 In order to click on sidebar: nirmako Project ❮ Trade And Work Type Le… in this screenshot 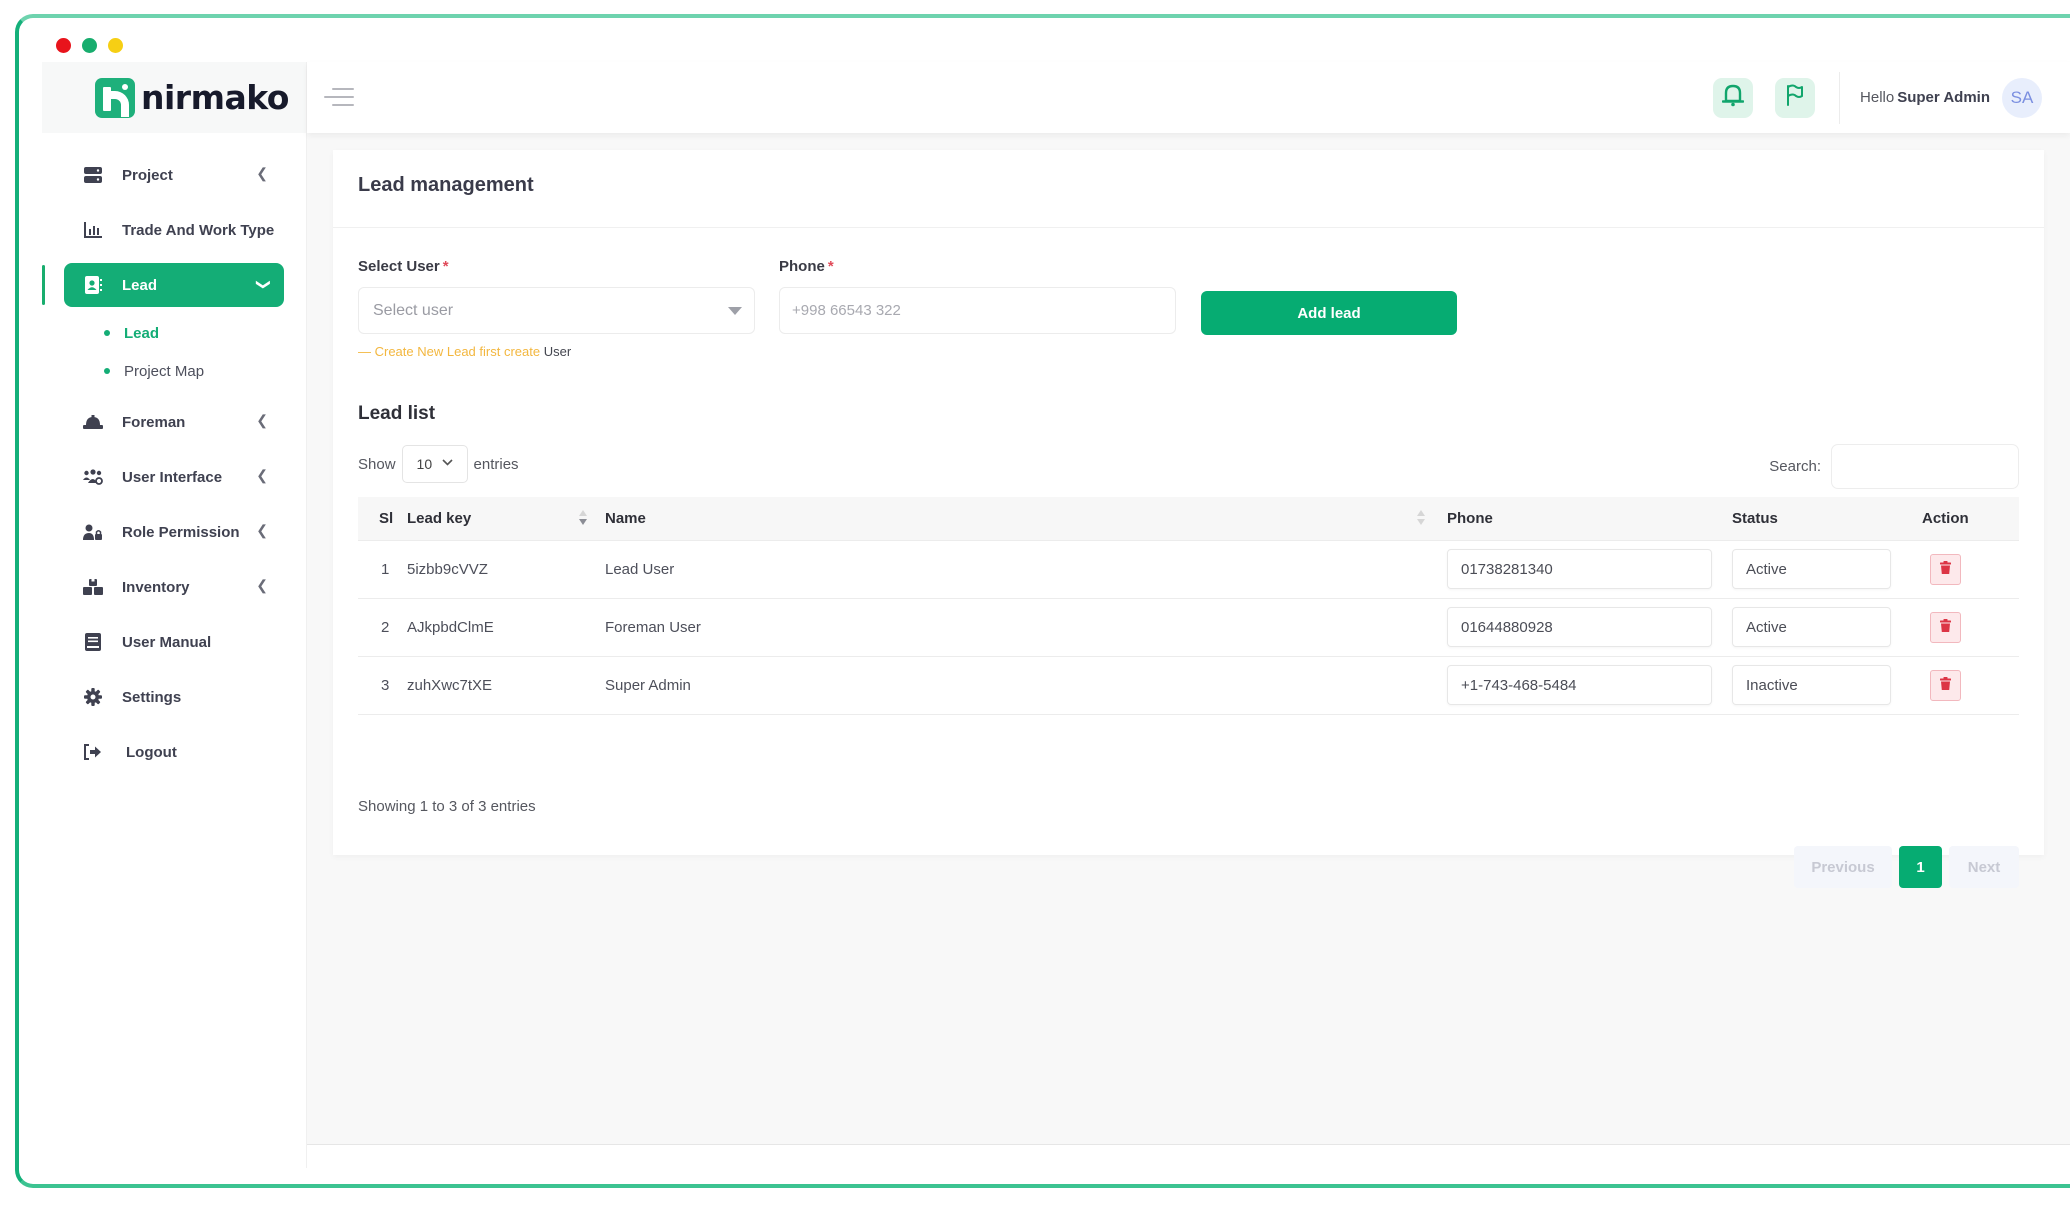, I will do `click(174, 615)`.